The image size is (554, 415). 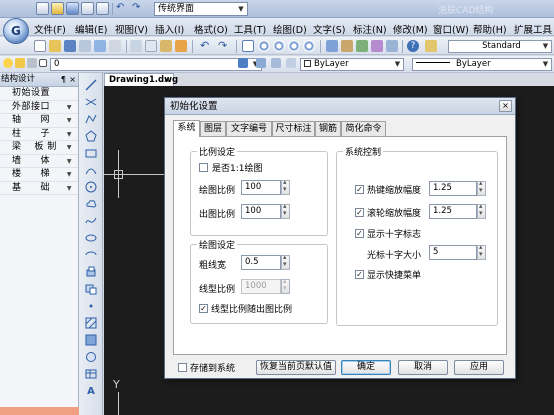 I want to click on workspace-select: 传统界面 ▼, so click(x=201, y=9).